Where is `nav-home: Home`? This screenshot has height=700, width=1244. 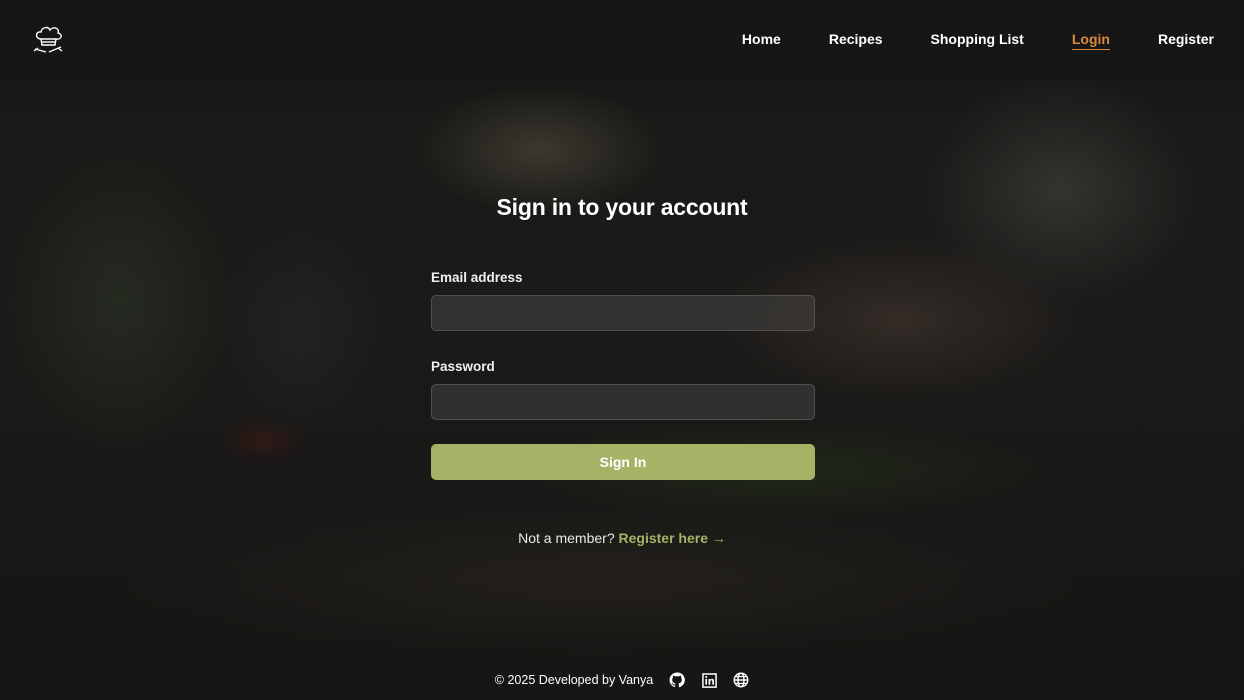
nav-home: Home is located at coordinates (761, 40).